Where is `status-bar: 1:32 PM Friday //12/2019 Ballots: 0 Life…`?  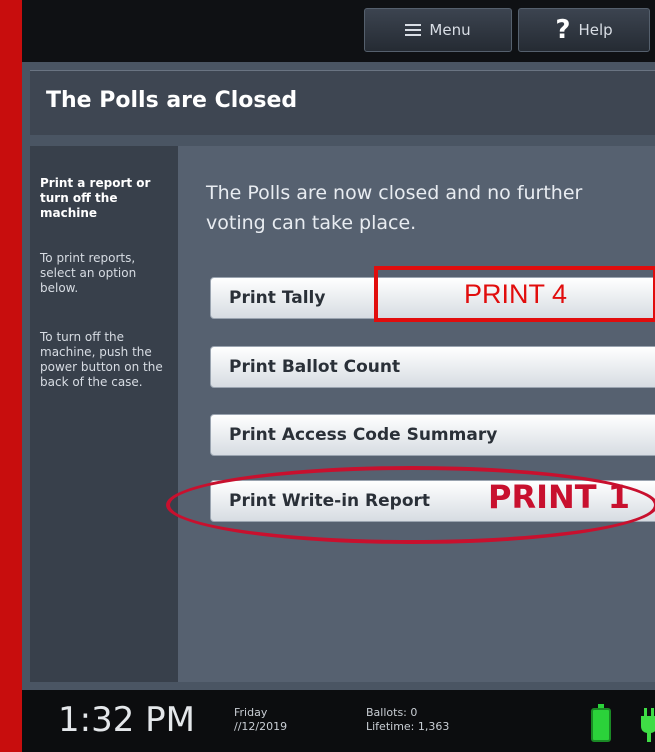
status-bar: 1:32 PM Friday //12/2019 Ballots: 0 Life… is located at coordinates (338, 721).